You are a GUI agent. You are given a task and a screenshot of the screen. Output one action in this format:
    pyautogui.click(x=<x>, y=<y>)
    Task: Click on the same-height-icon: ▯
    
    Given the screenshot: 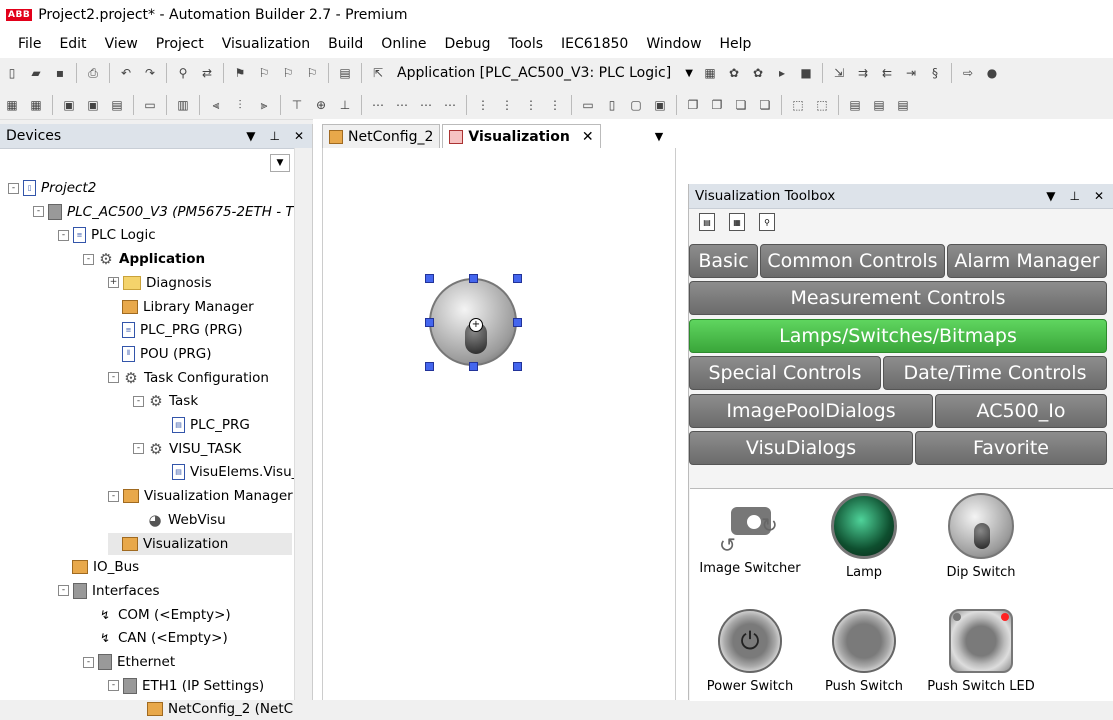 What is the action you would take?
    pyautogui.click(x=612, y=105)
    